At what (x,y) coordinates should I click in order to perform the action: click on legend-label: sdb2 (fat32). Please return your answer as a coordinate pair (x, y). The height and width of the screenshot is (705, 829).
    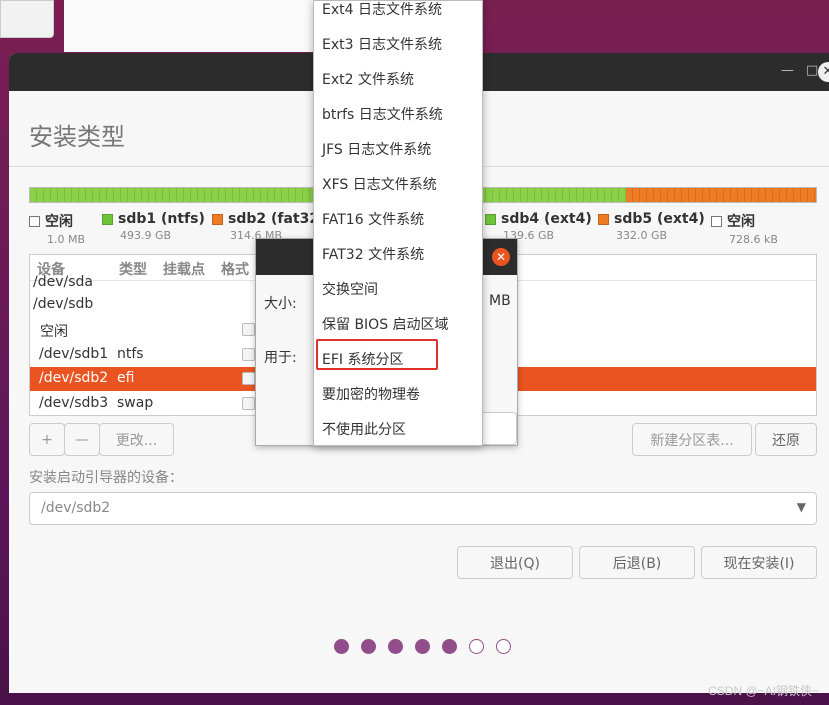
    Looking at the image, I should click on (269, 219).